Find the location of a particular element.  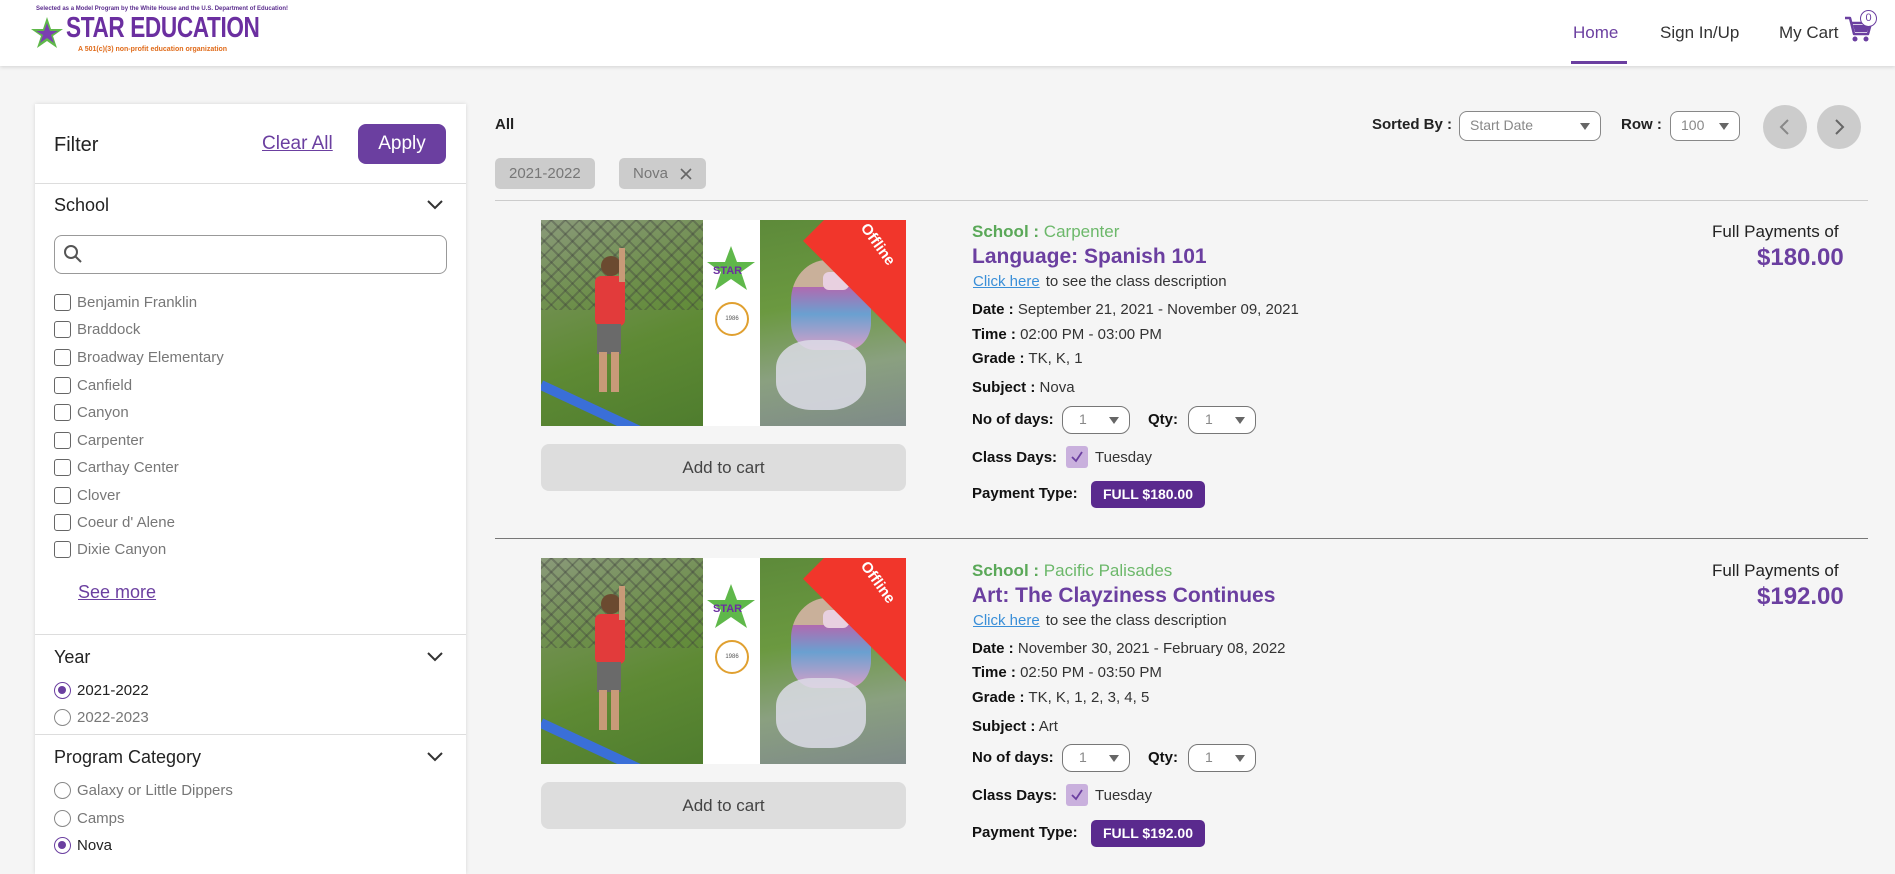

course-title: Art: The Clayziness Continues is located at coordinates (1123, 596).